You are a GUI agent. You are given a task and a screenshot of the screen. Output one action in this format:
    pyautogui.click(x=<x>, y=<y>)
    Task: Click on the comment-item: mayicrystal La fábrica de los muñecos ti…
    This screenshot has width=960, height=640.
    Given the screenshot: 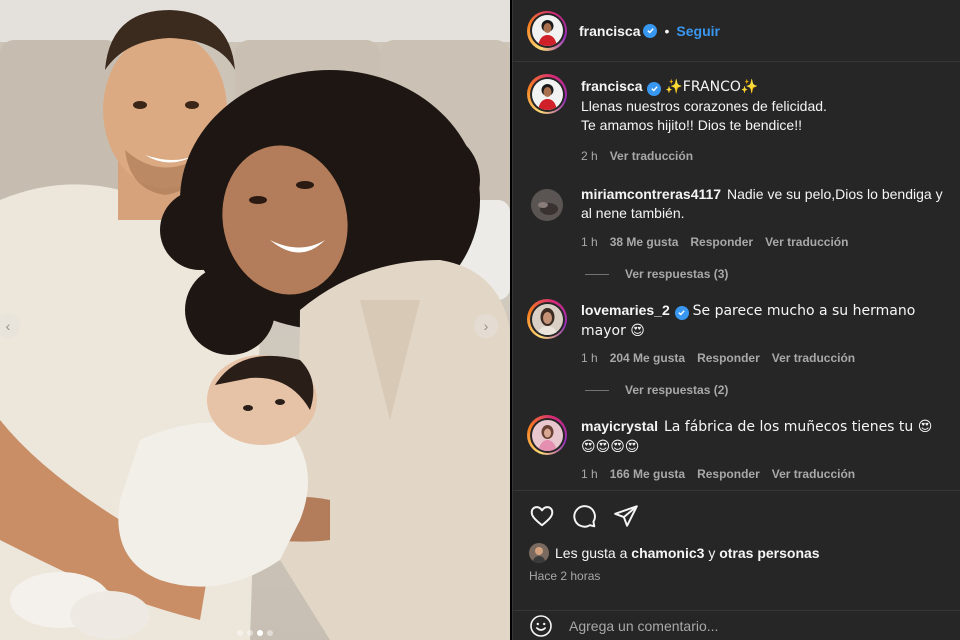 What is the action you would take?
    pyautogui.click(x=736, y=448)
    